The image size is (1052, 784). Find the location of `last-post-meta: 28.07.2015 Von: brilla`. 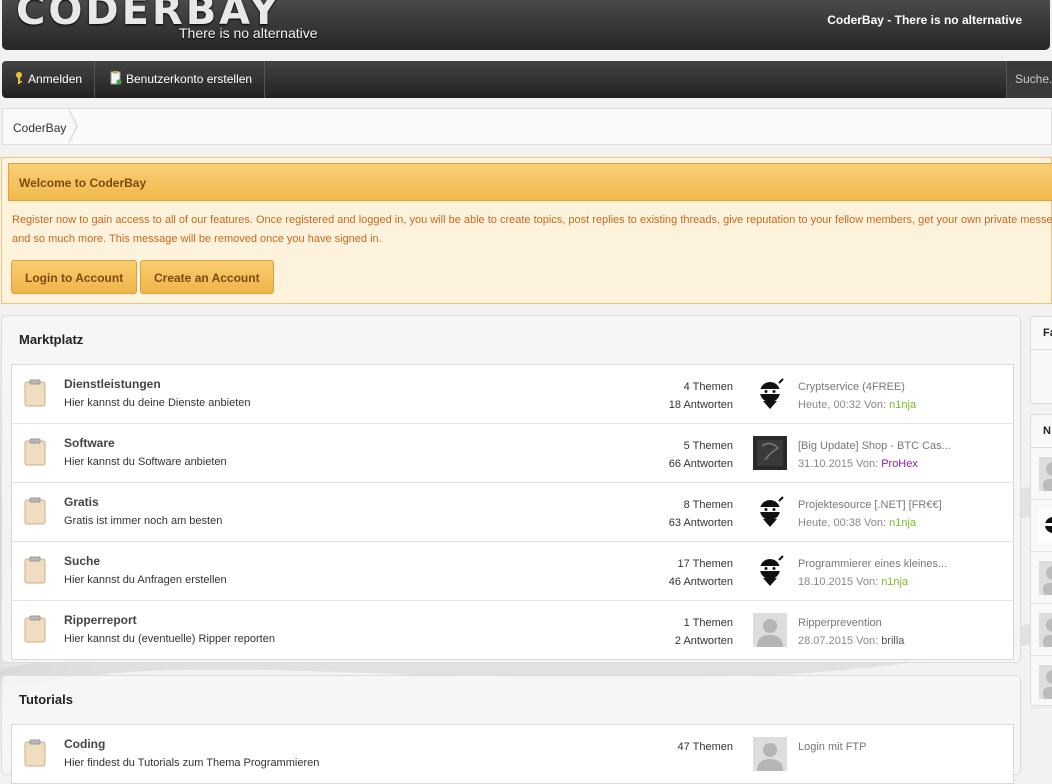

last-post-meta: 28.07.2015 Von: brilla is located at coordinates (851, 641).